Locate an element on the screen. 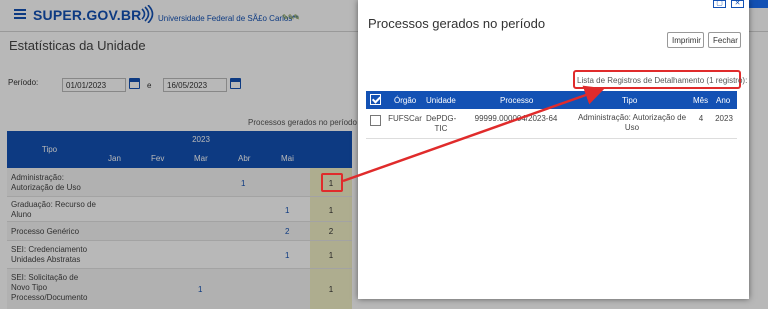 The height and width of the screenshot is (309, 768). cell-tipo: Administração: Autorização de Uso is located at coordinates (632, 122).